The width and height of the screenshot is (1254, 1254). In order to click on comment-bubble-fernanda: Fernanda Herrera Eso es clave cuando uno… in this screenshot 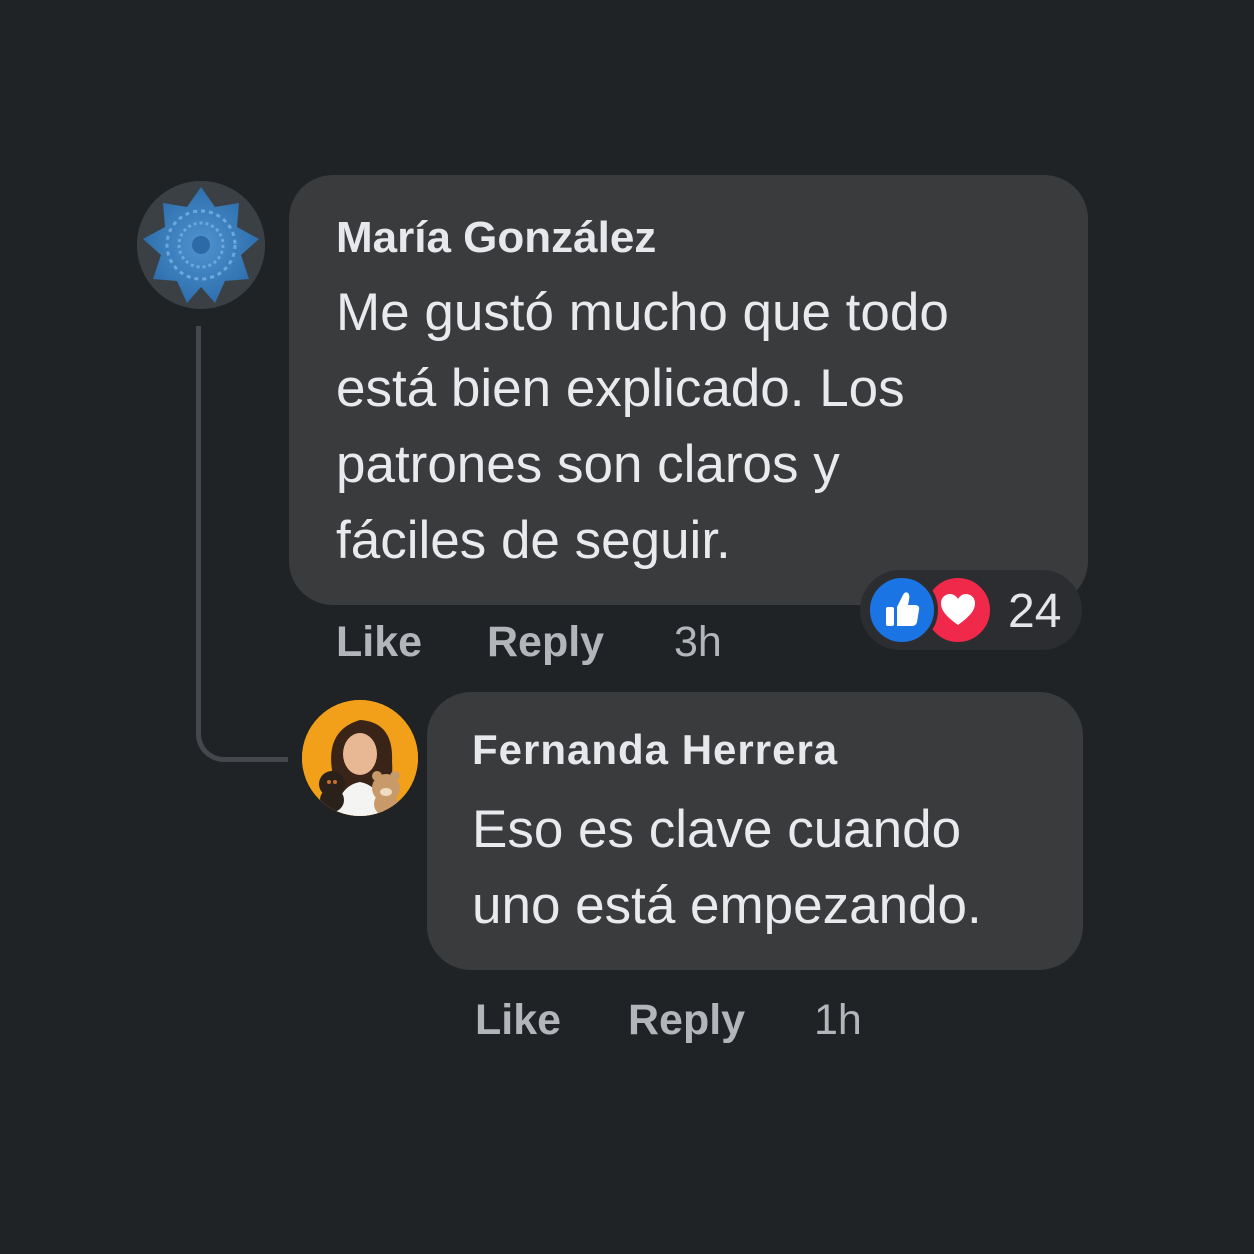, I will do `click(755, 831)`.